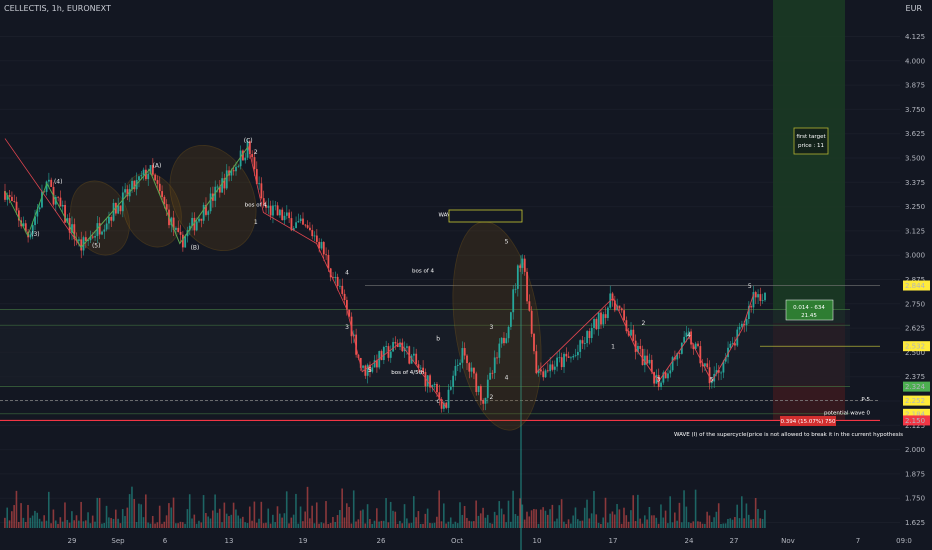 The height and width of the screenshot is (550, 932). What do you see at coordinates (809, 162) in the screenshot?
I see `target-zone` at bounding box center [809, 162].